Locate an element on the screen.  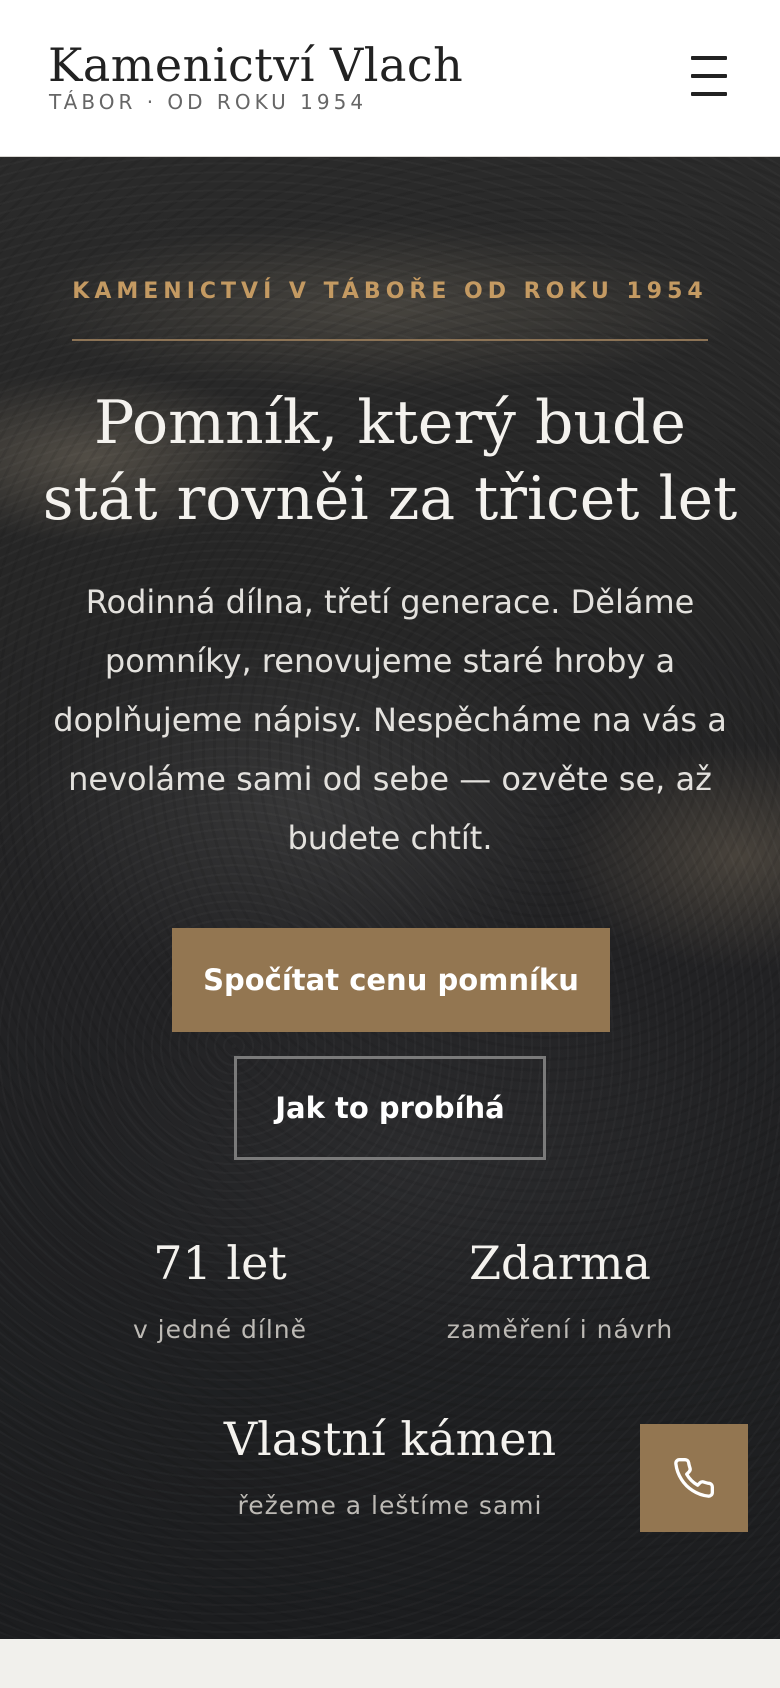
hero-eyebrow: KAMENICTVÍ V TÁBOŘE OD ROKU 1954 is located at coordinates (390, 291).